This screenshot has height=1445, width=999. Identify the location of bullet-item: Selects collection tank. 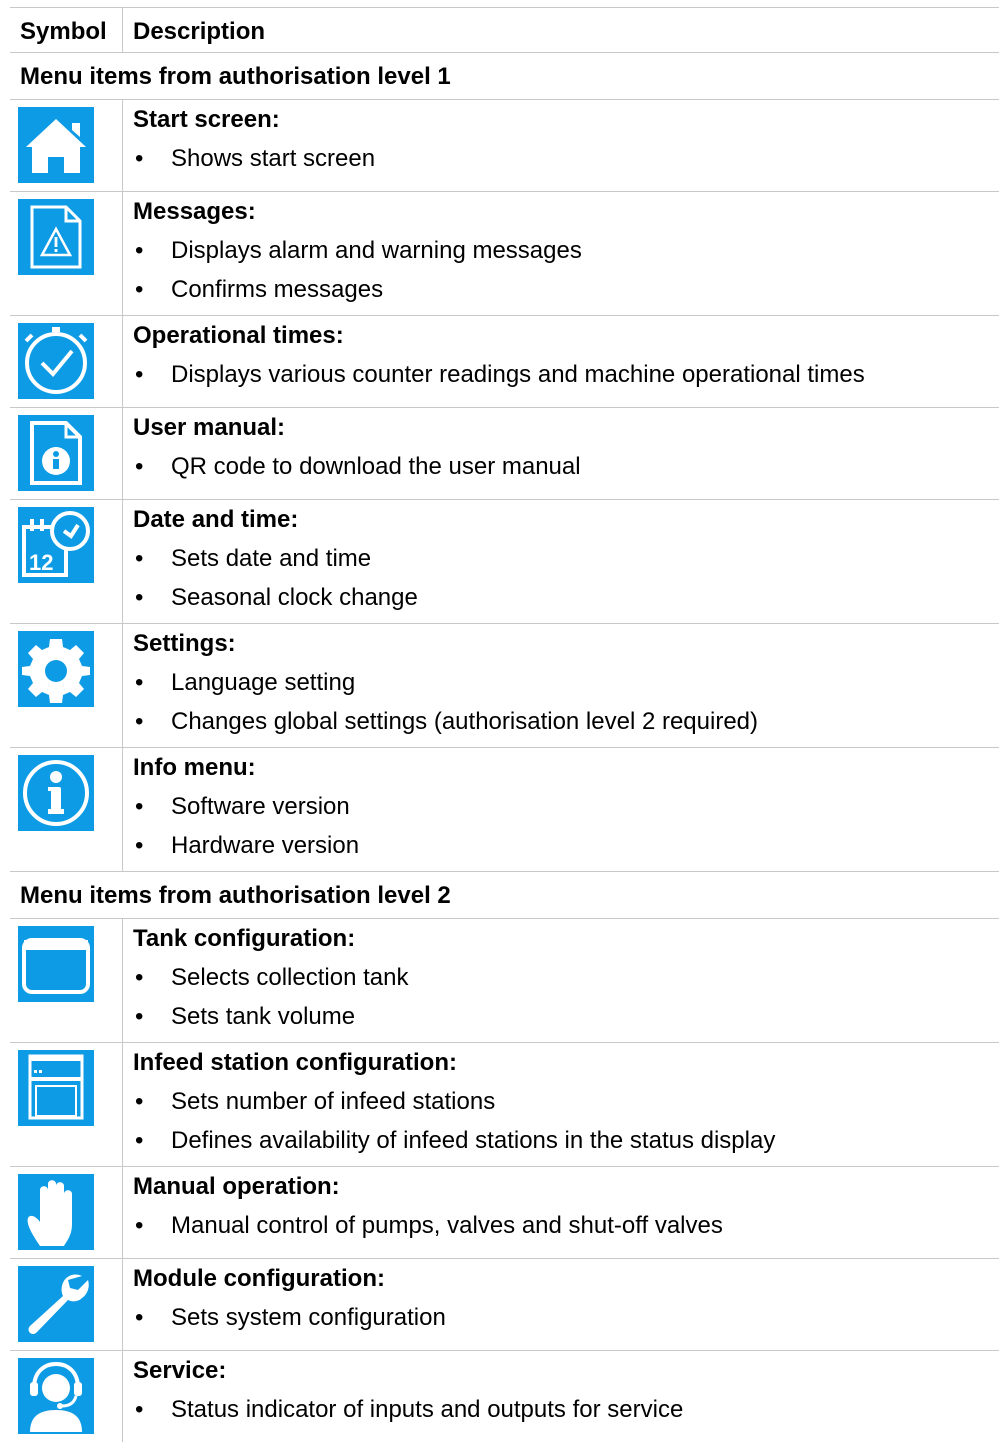
(566, 978).